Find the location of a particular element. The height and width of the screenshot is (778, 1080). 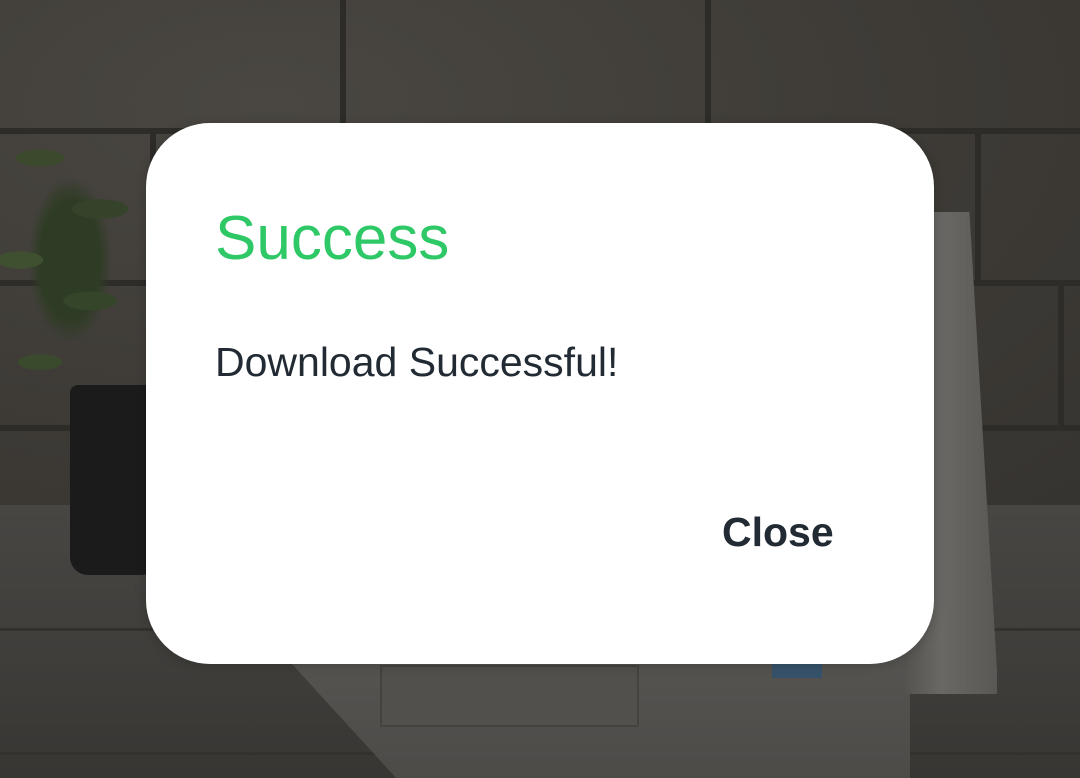

laptop-trackpad is located at coordinates (509, 696).